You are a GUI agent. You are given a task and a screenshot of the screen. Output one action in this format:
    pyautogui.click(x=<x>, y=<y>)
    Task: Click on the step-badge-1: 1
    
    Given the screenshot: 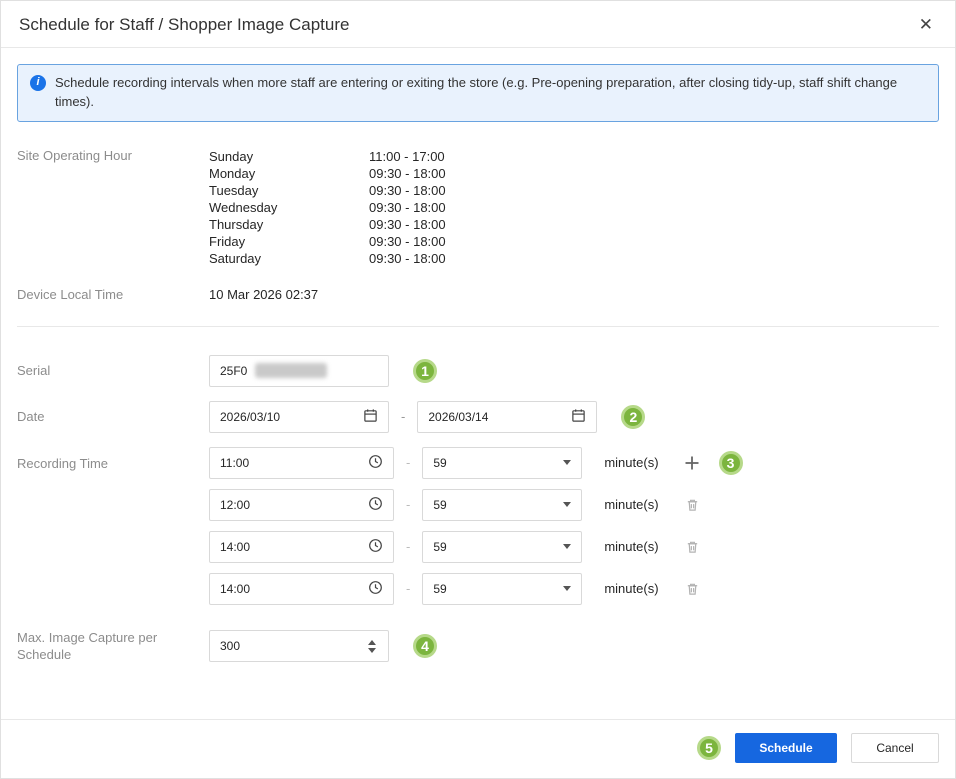 What is the action you would take?
    pyautogui.click(x=425, y=370)
    